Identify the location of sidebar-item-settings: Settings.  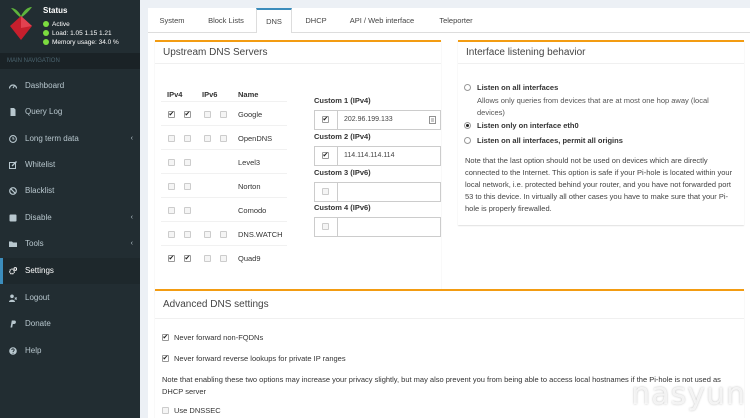
(70, 271).